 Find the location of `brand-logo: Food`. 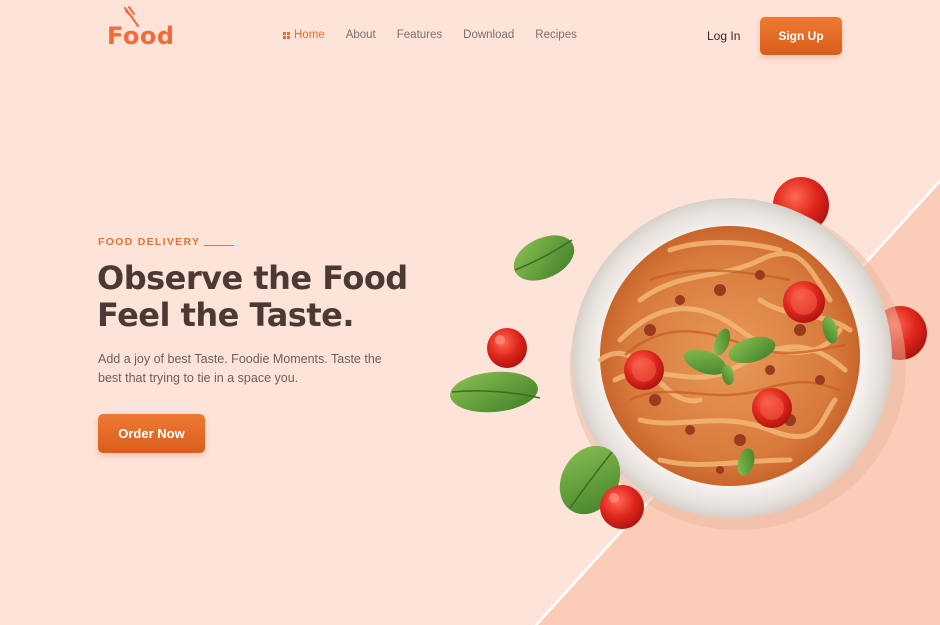

brand-logo: Food is located at coordinates (142, 29).